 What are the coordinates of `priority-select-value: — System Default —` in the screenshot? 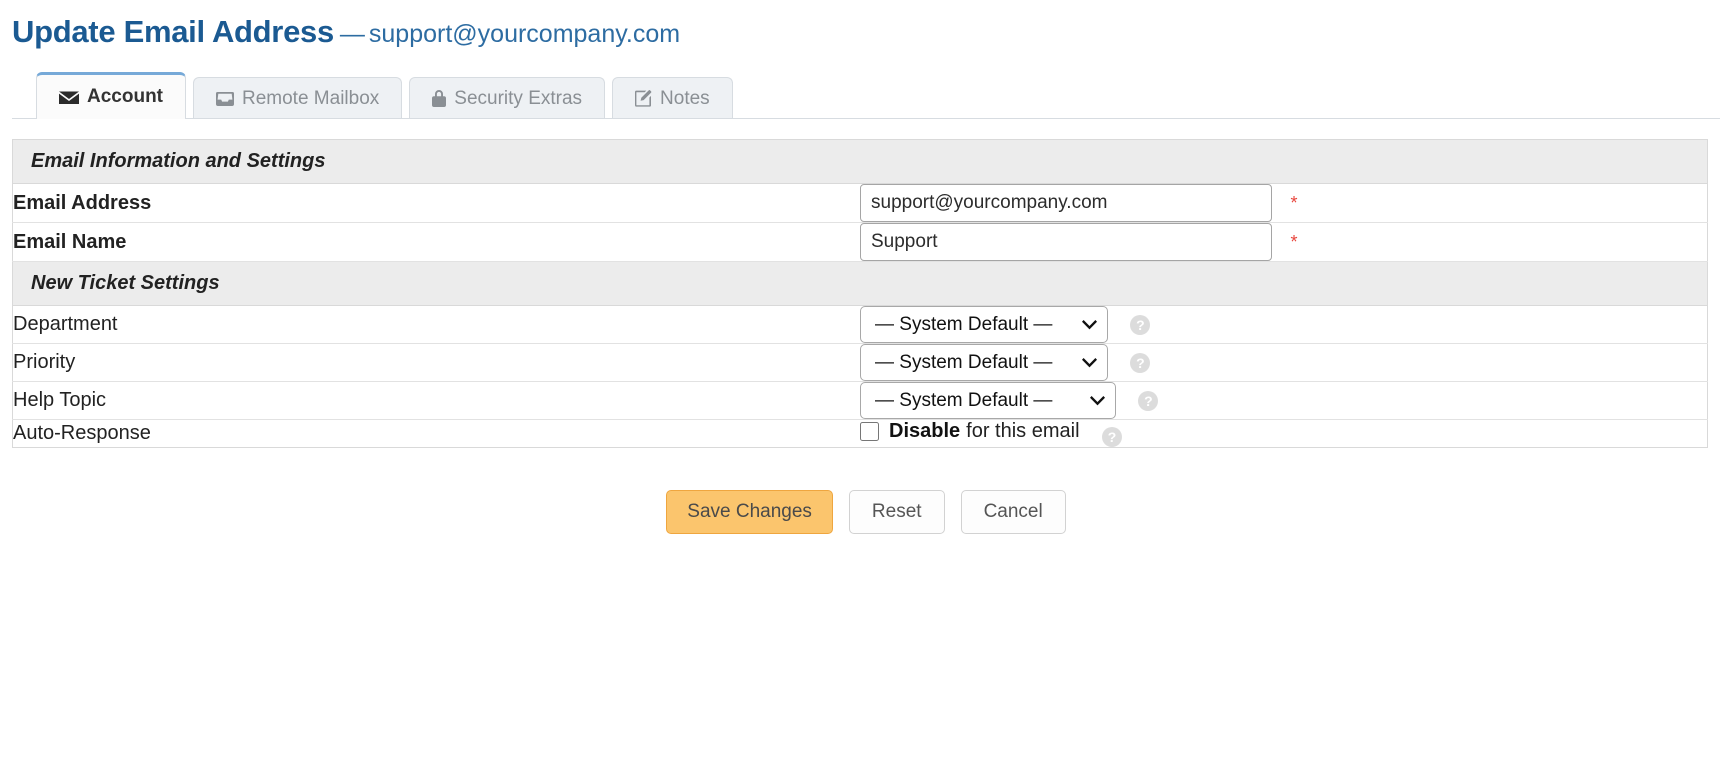 It's located at (964, 362).